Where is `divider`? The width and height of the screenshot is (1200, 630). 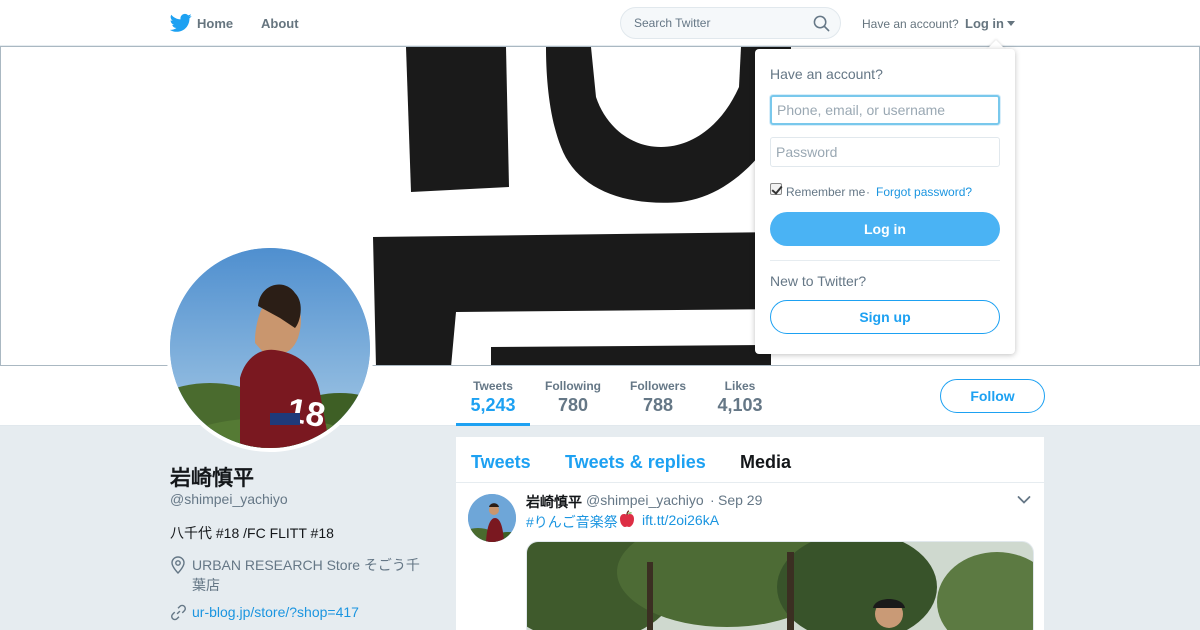 divider is located at coordinates (885, 260).